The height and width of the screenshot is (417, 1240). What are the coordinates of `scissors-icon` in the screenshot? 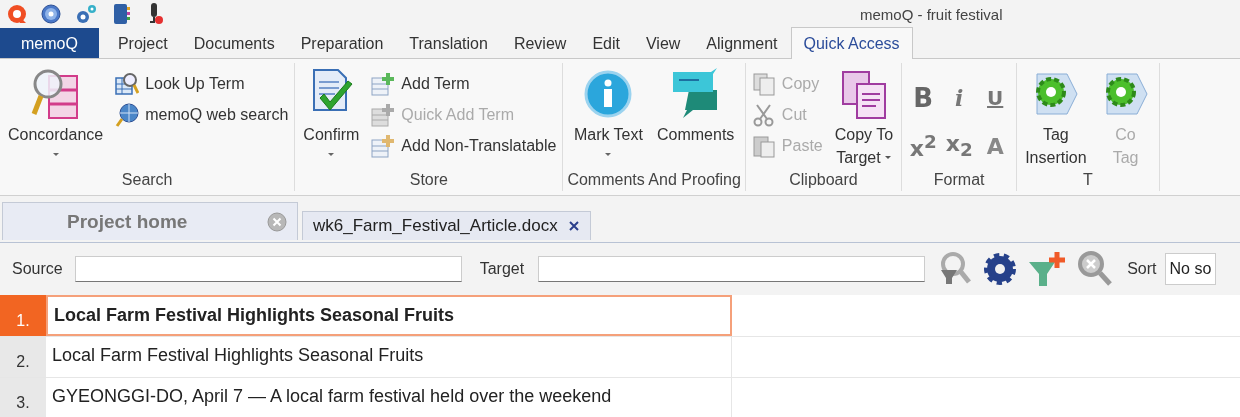 It's located at (763, 115).